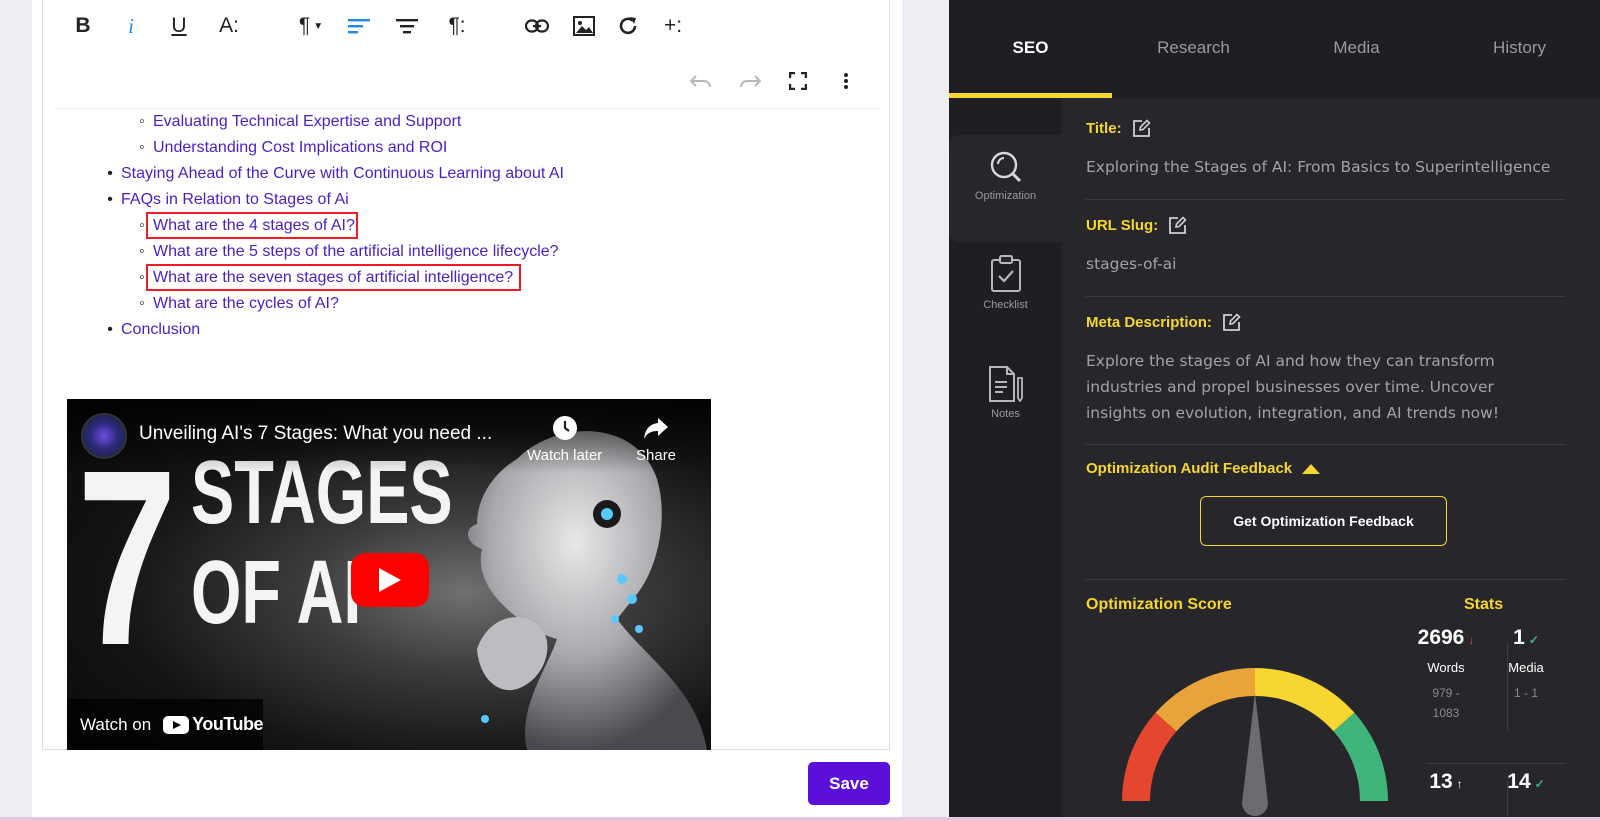 The width and height of the screenshot is (1600, 821). I want to click on dropdown-caret-icon: ▼, so click(318, 26).